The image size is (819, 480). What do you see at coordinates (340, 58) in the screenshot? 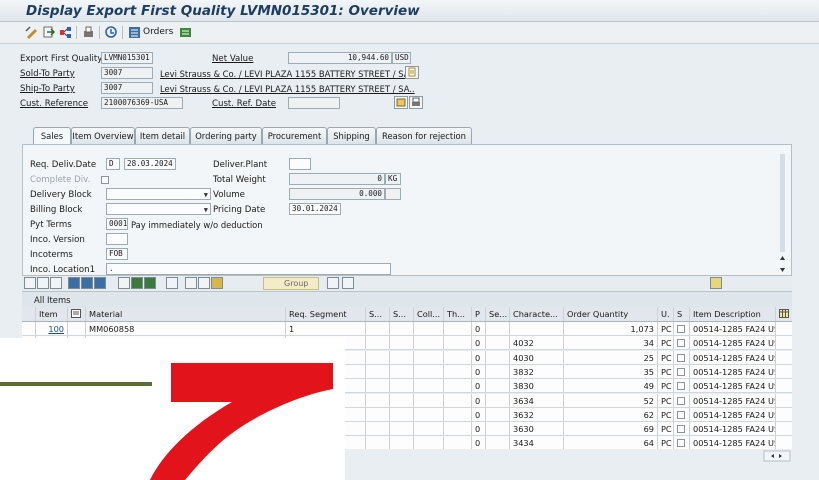
I see `net-value-field: 10,944.60` at bounding box center [340, 58].